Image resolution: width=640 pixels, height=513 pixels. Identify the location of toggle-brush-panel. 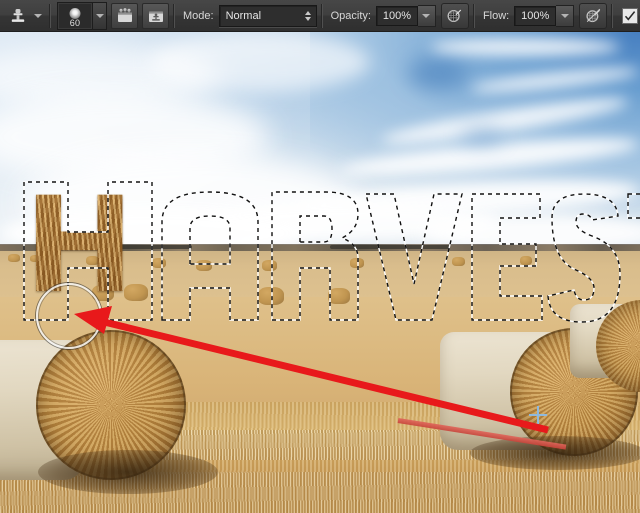
(124, 15).